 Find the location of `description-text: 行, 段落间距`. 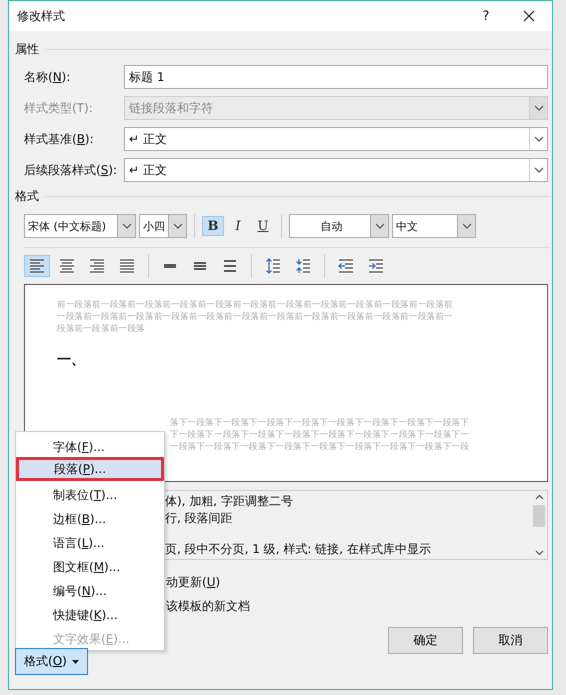

description-text: 行, 段落间距 is located at coordinates (199, 518).